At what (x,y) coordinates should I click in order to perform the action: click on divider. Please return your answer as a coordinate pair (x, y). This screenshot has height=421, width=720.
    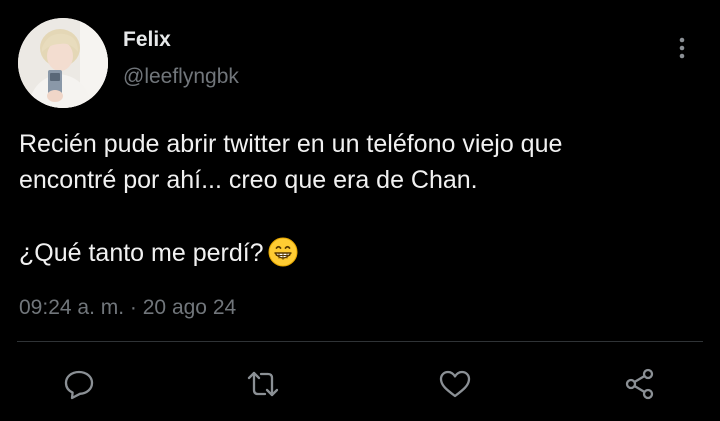
    Looking at the image, I should click on (360, 341).